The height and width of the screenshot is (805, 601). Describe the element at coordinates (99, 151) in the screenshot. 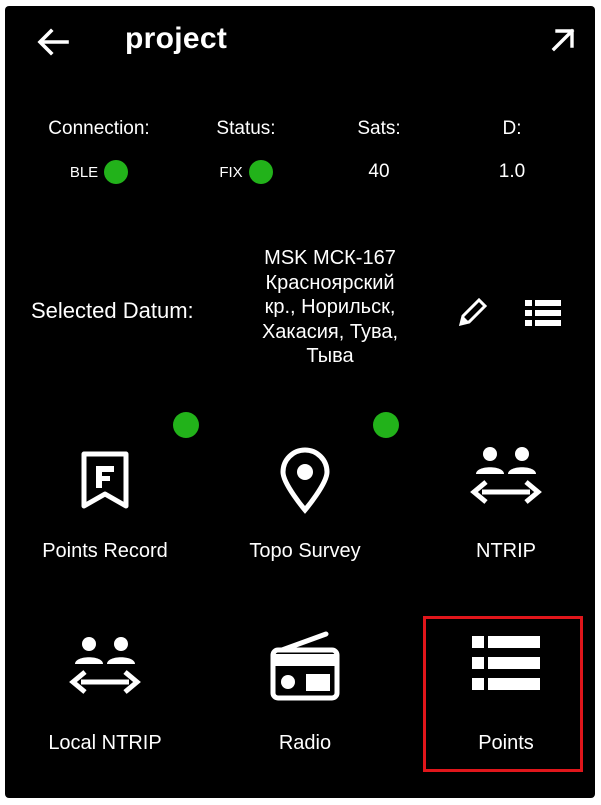

I see `connection-stat: Connection: BLE` at that location.